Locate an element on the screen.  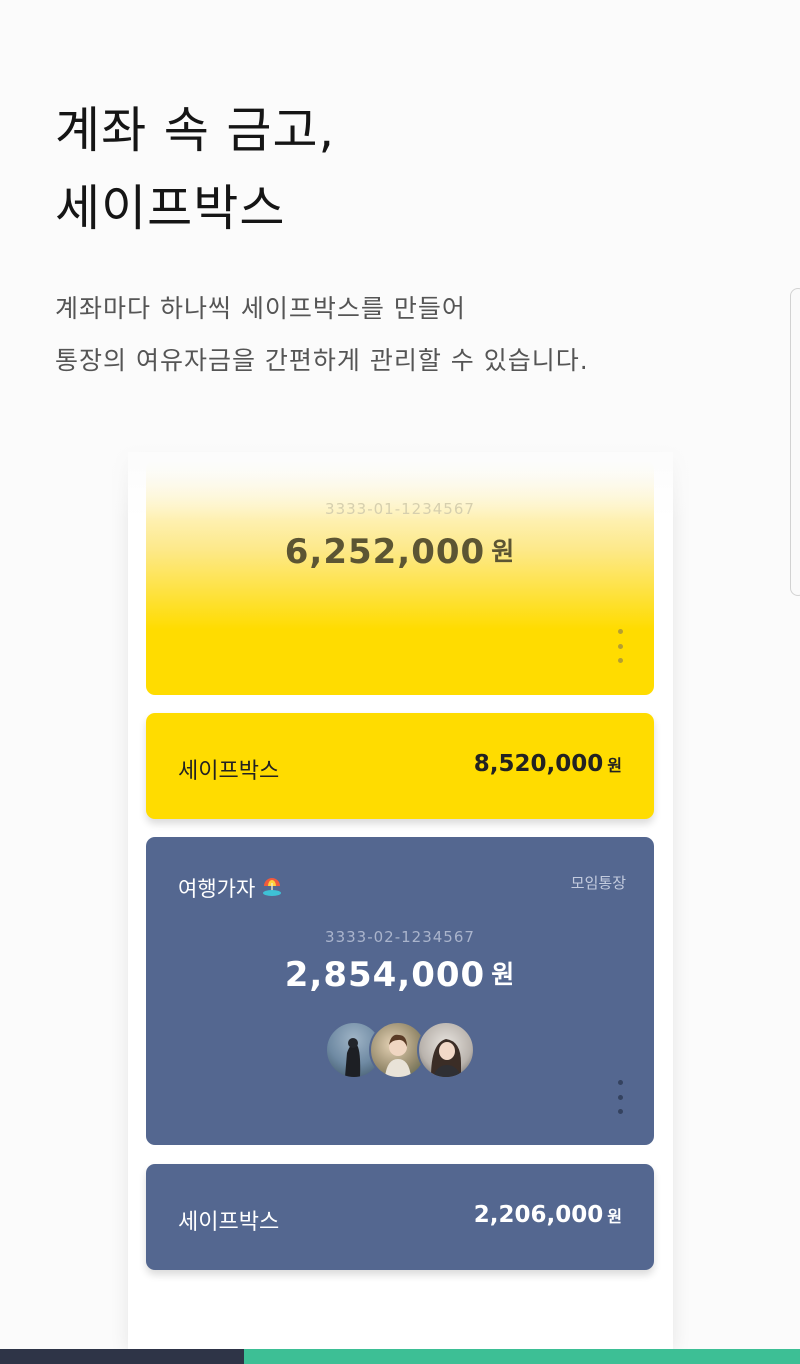
page-title: 계좌 속 금고, 세이프박스 is located at coordinates (195, 170).